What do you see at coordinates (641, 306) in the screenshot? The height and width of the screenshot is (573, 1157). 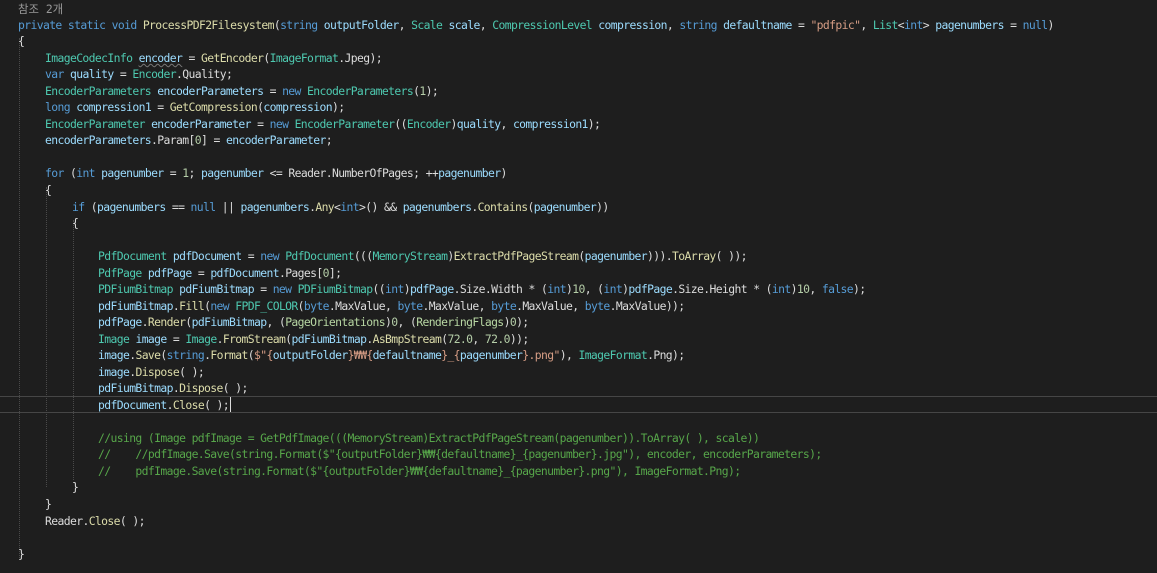 I see `code-token: MaxValue` at bounding box center [641, 306].